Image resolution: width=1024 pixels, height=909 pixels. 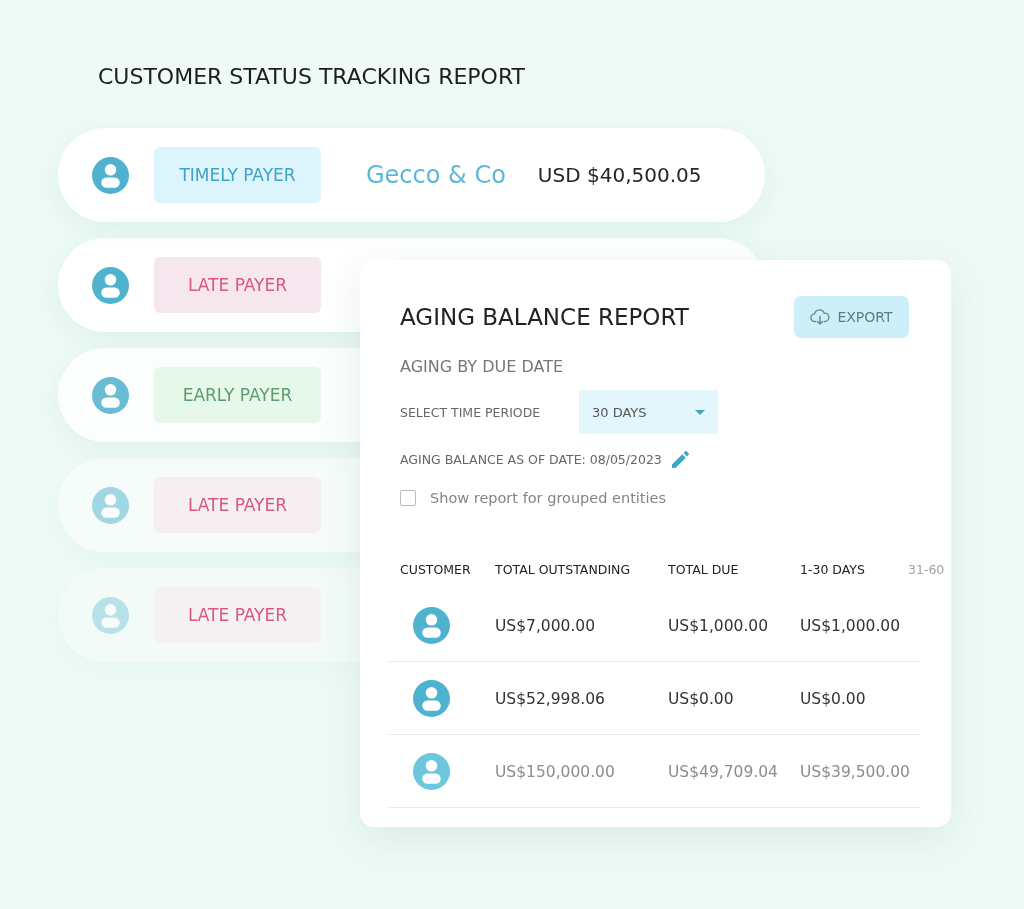 I want to click on table-cell: US$150,000.00, so click(x=555, y=771).